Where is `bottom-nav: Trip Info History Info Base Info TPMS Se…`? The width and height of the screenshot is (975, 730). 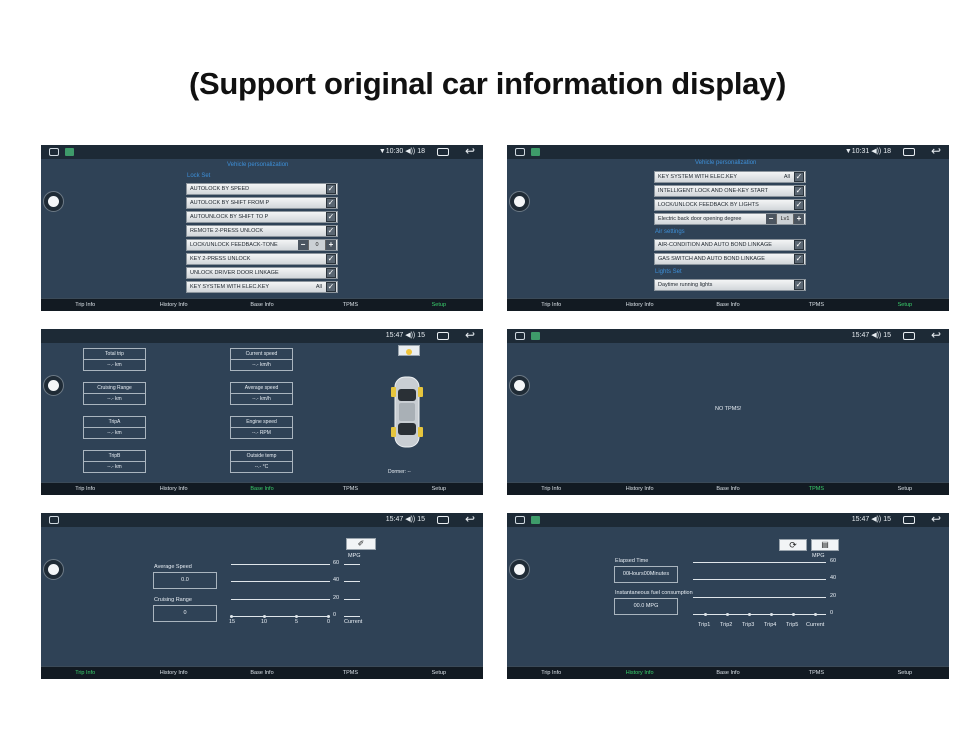 bottom-nav: Trip Info History Info Base Info TPMS Se… is located at coordinates (262, 304).